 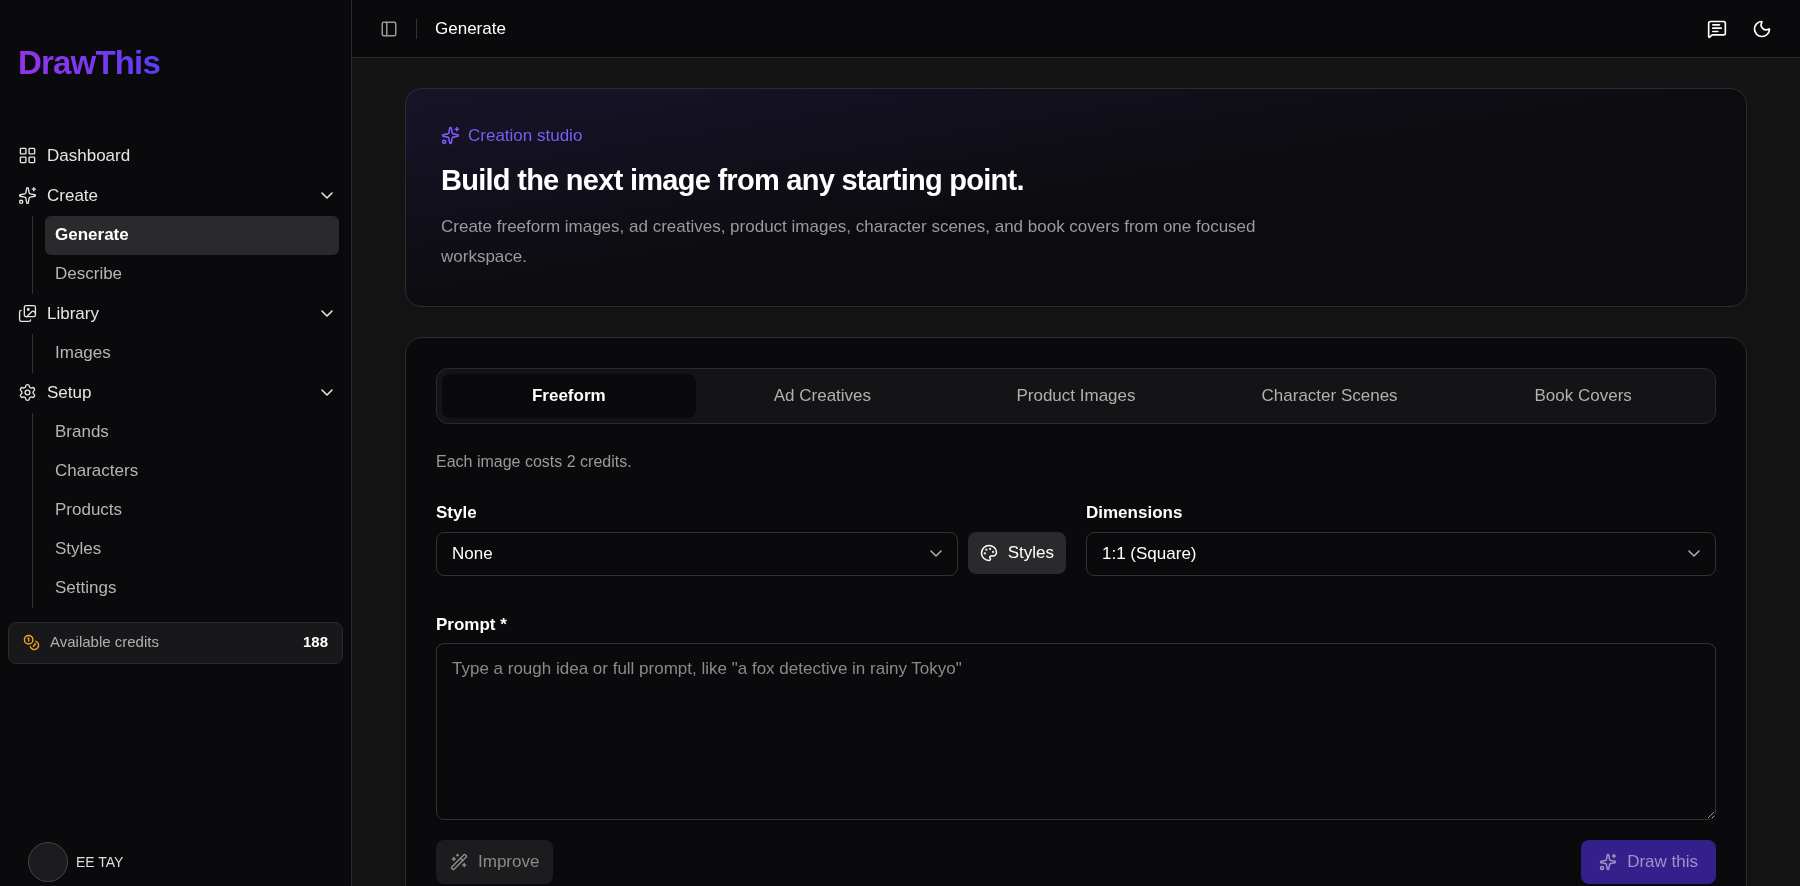 I want to click on styles-button: Styles, so click(x=1016, y=552).